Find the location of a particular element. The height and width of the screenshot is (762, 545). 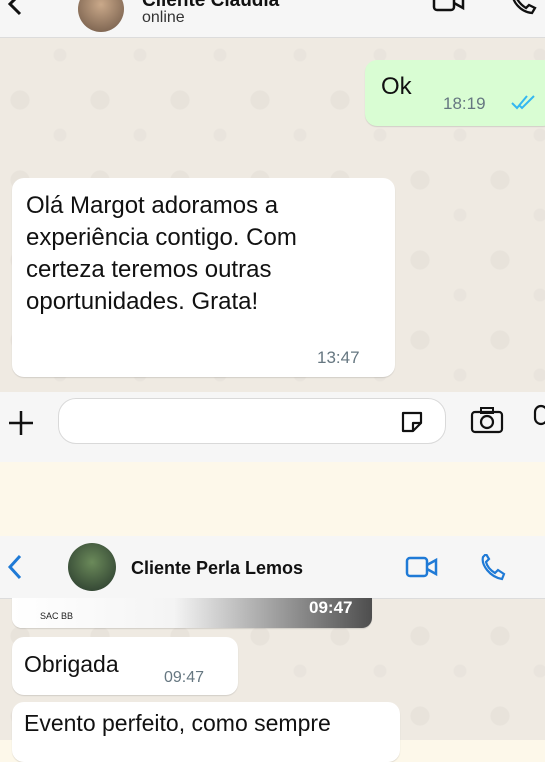

sticker-icon is located at coordinates (412, 424).